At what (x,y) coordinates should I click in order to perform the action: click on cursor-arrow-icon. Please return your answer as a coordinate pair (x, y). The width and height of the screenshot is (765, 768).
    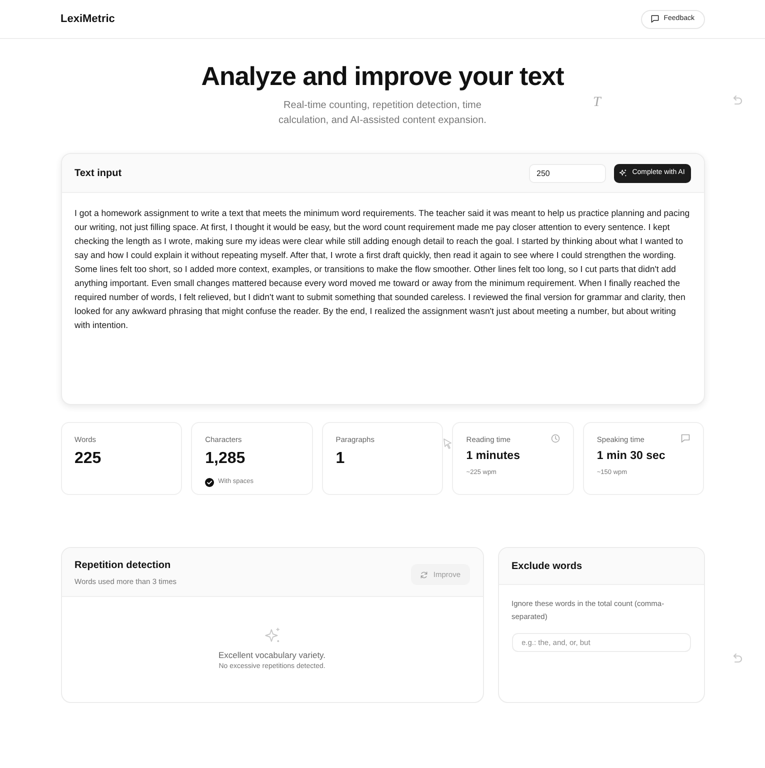
    Looking at the image, I should click on (447, 443).